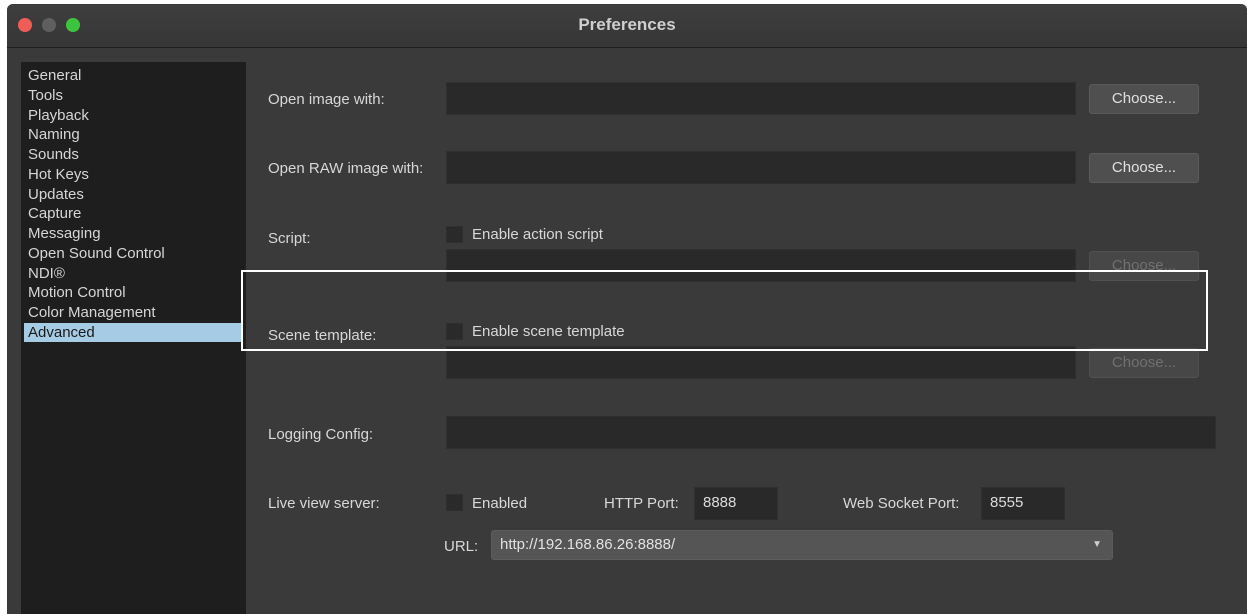 The width and height of the screenshot is (1247, 614). What do you see at coordinates (289, 238) in the screenshot?
I see `script-label: Script:` at bounding box center [289, 238].